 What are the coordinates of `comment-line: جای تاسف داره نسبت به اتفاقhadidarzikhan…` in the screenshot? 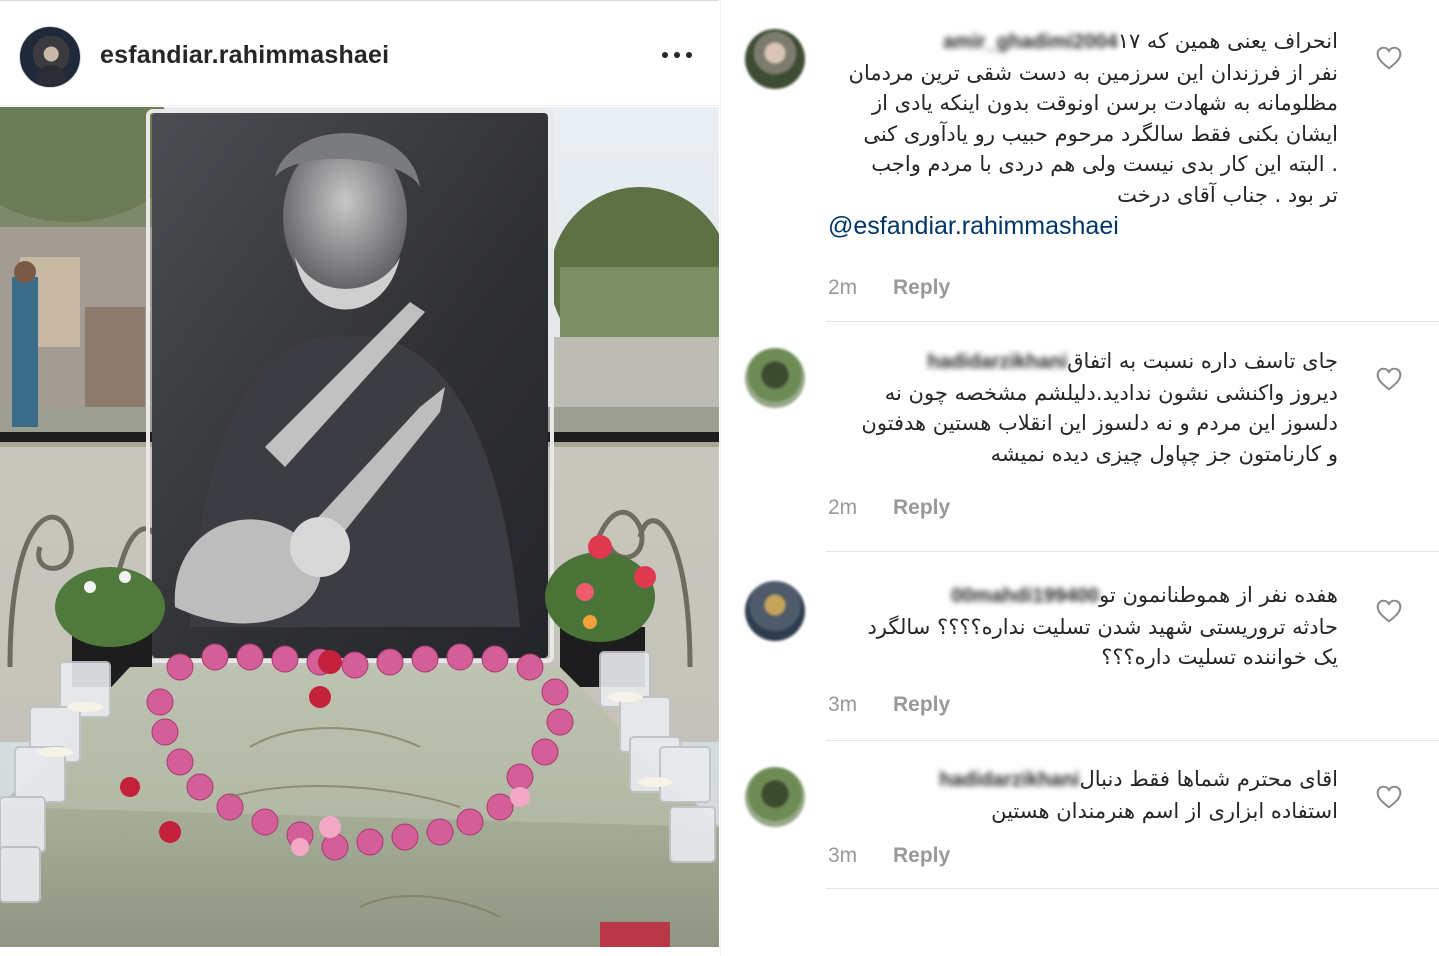 It's located at (1083, 362).